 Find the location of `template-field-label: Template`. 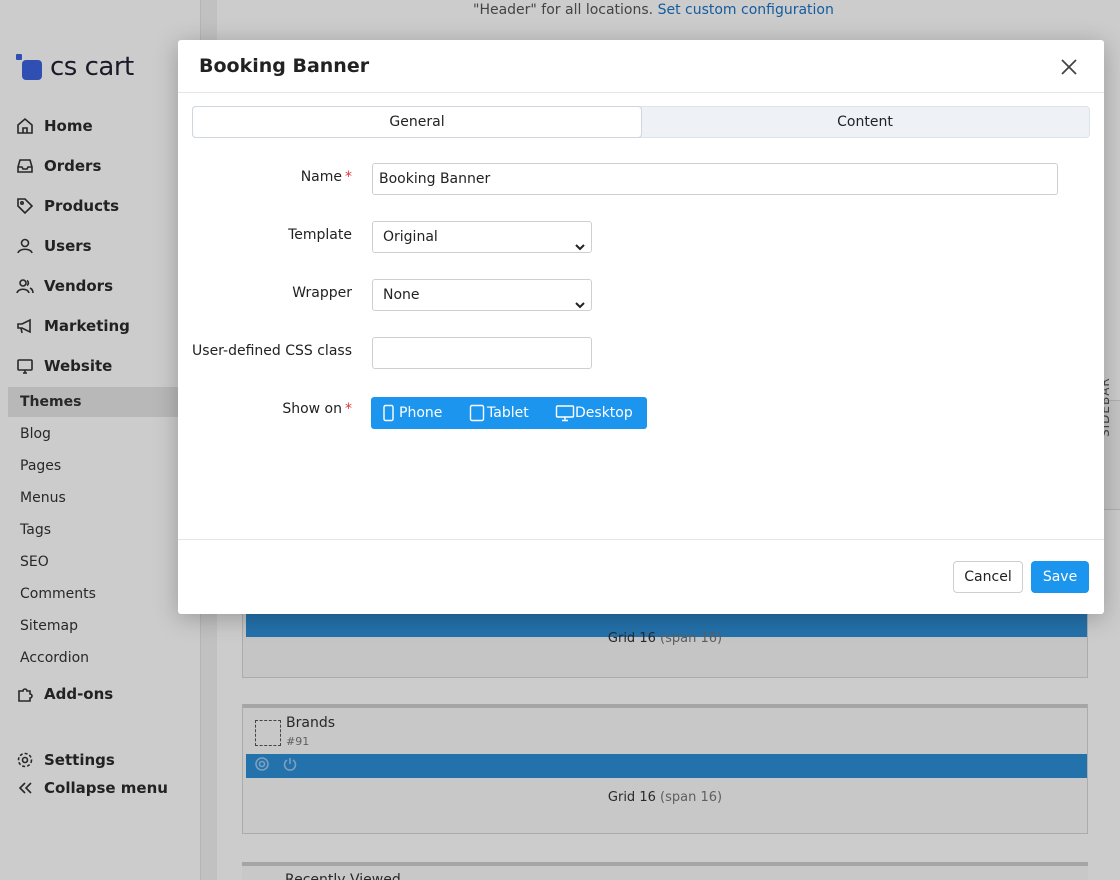

template-field-label: Template is located at coordinates (320, 235).